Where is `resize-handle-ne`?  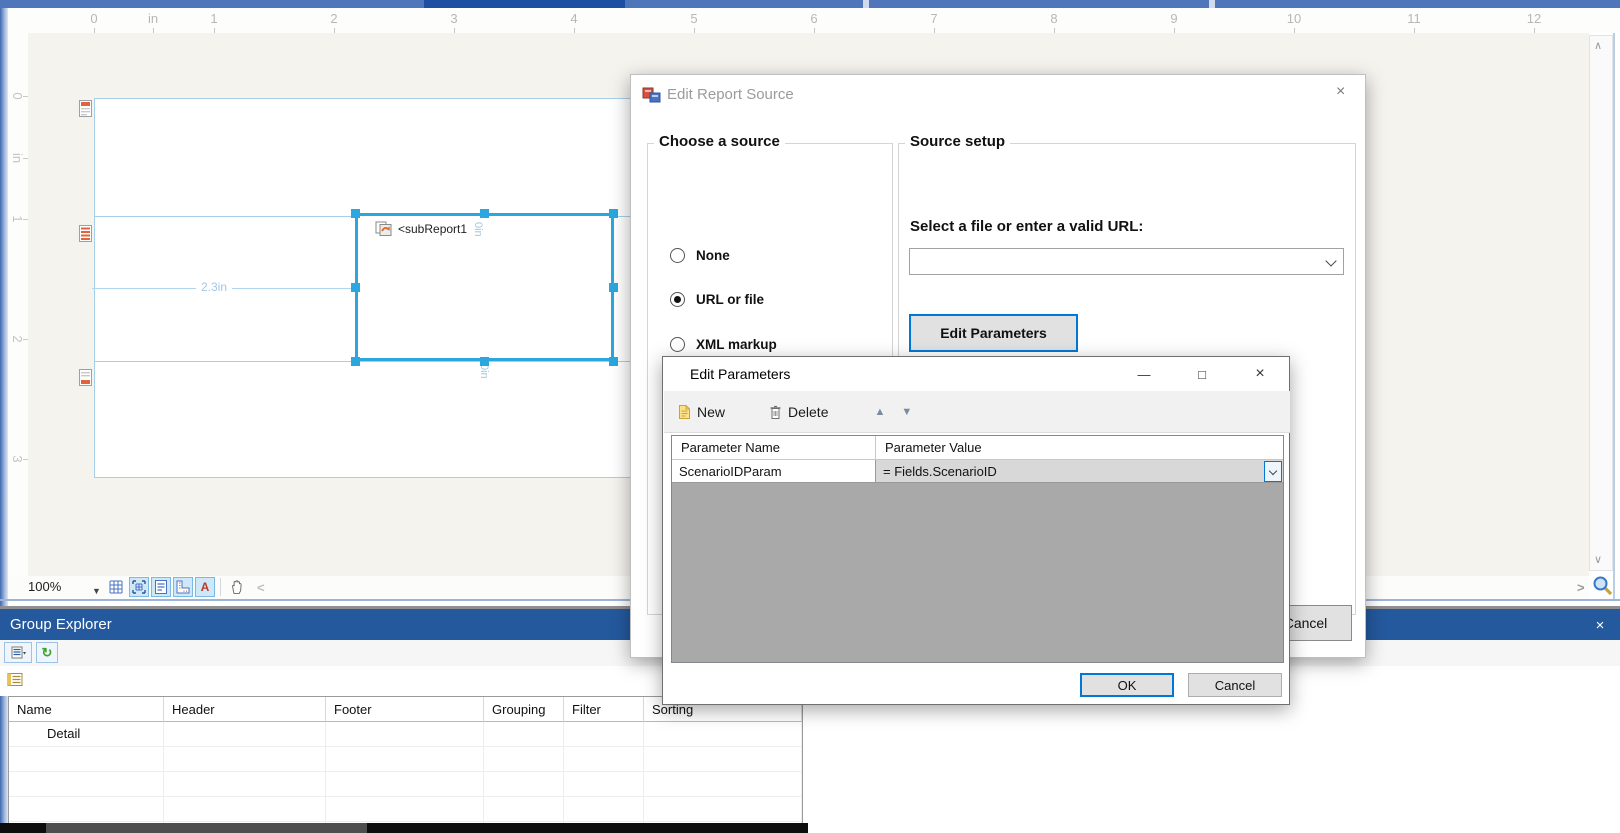 resize-handle-ne is located at coordinates (613, 213).